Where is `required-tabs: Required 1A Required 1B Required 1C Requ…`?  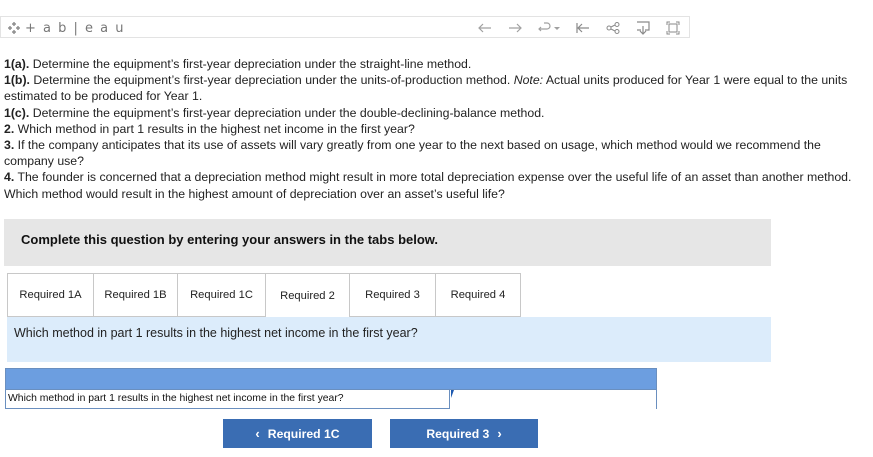
required-tabs: Required 1A Required 1B Required 1C Requ… is located at coordinates (264, 295).